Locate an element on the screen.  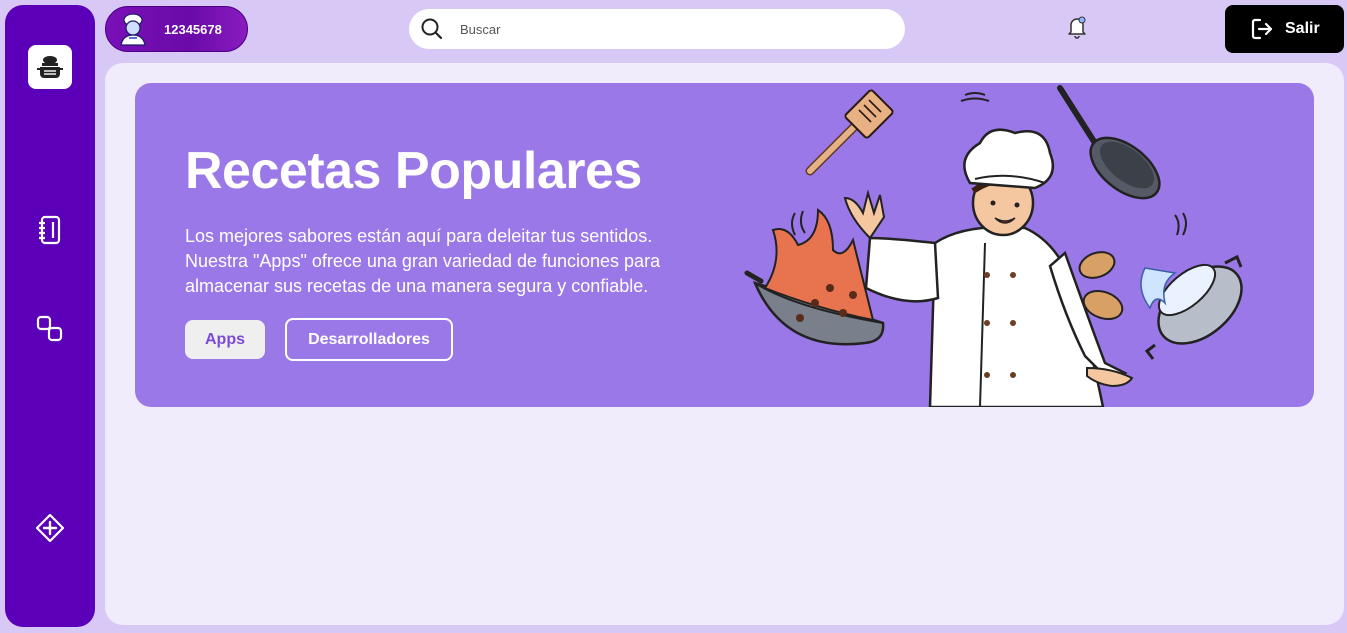
sidebar-item-add is located at coordinates (50, 528).